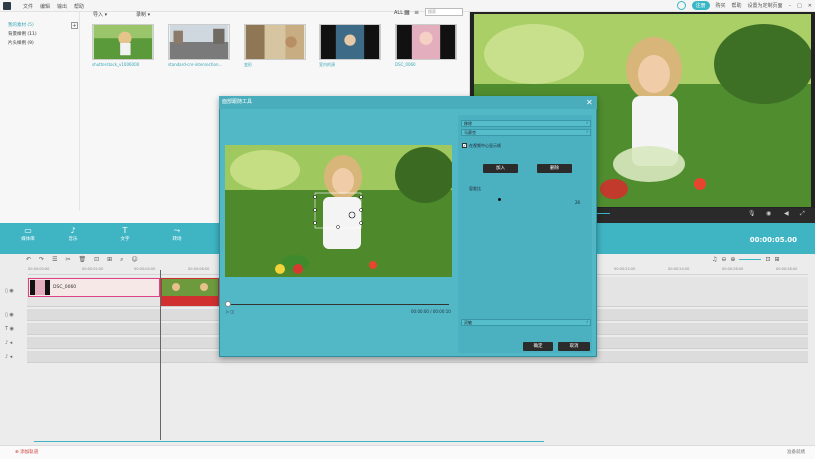 Image resolution: width=815 pixels, height=459 pixels. What do you see at coordinates (767, 259) in the screenshot?
I see `fit-icon: ⊡` at bounding box center [767, 259].